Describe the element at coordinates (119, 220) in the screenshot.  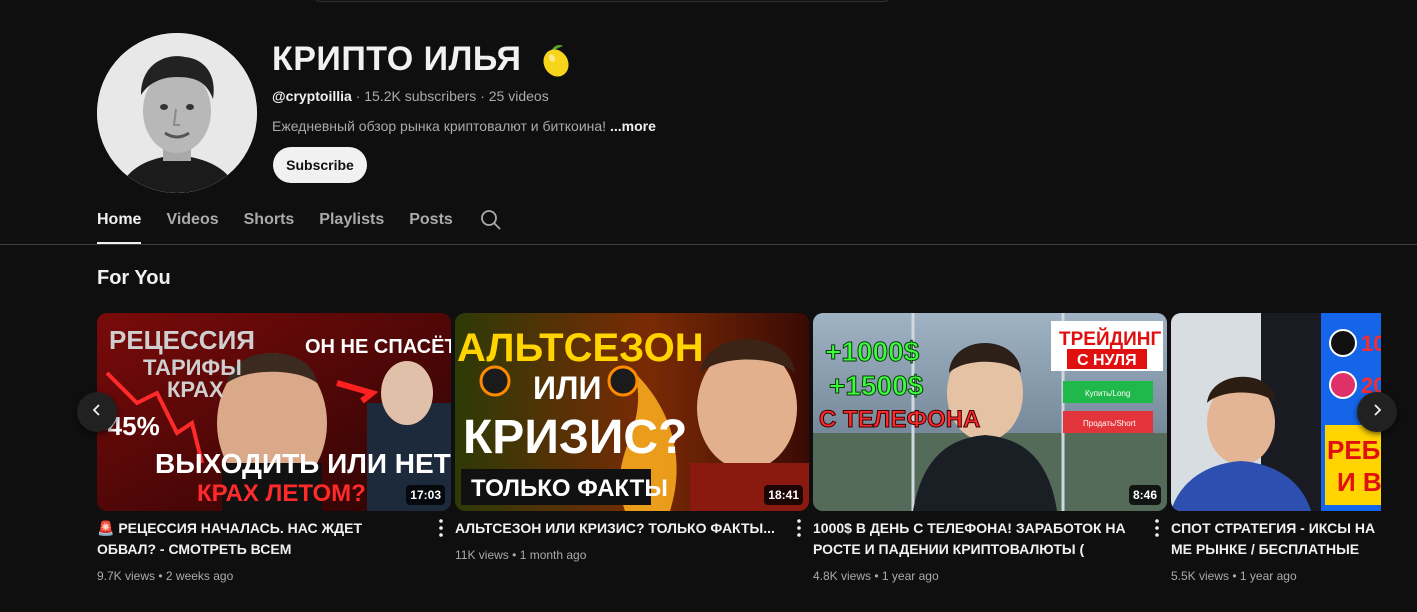
I see `tab-home: Home` at that location.